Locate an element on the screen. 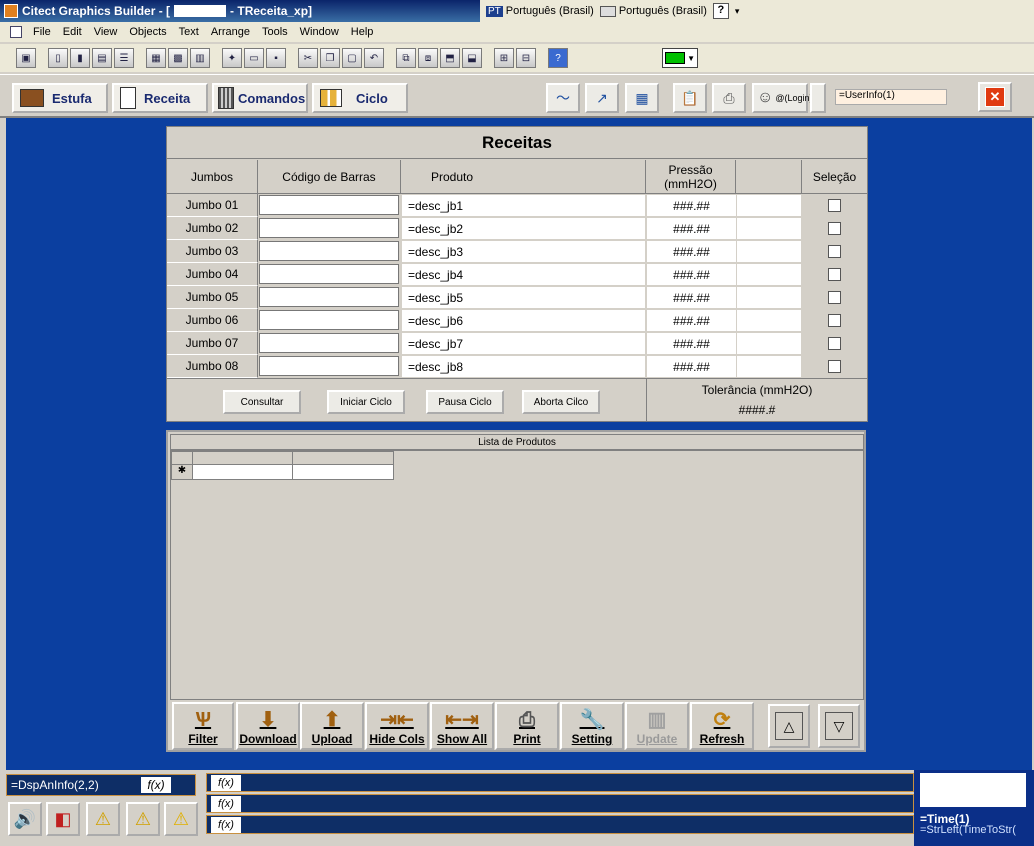 The width and height of the screenshot is (1034, 846). users-icon: ☺ @(Login) is located at coordinates (782, 98).